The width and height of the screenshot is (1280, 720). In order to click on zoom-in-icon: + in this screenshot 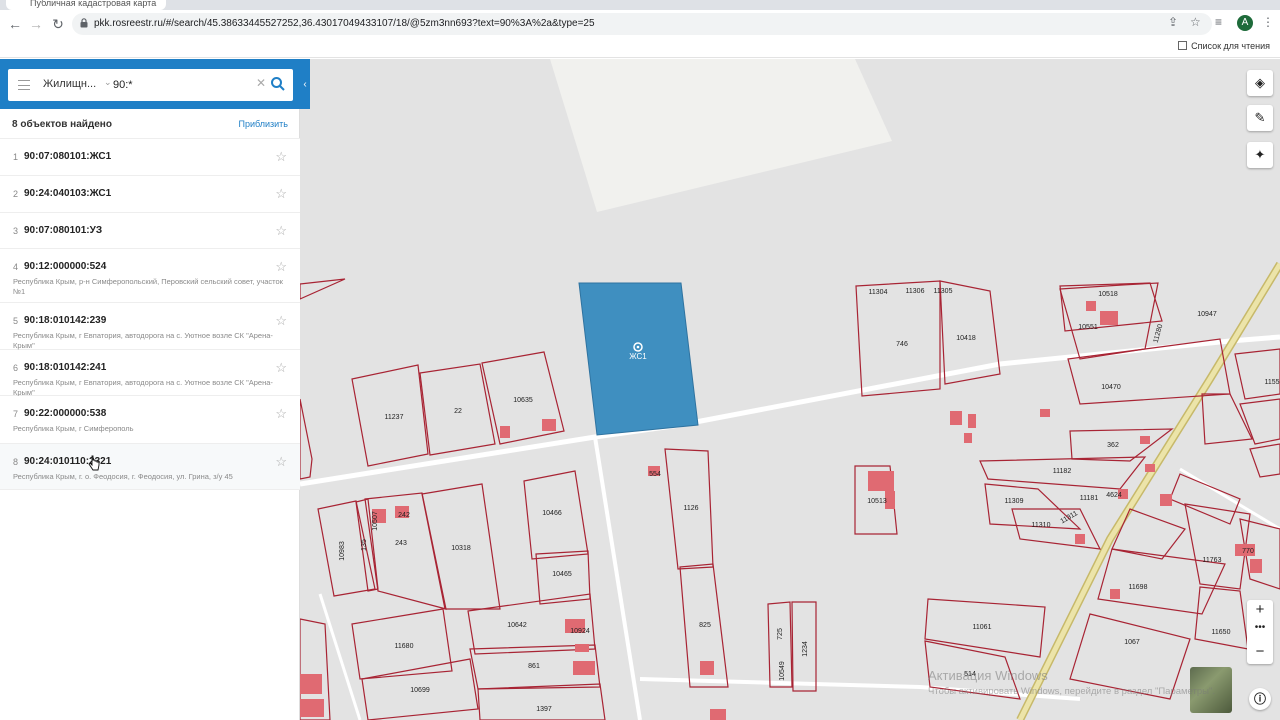, I will do `click(1260, 610)`.